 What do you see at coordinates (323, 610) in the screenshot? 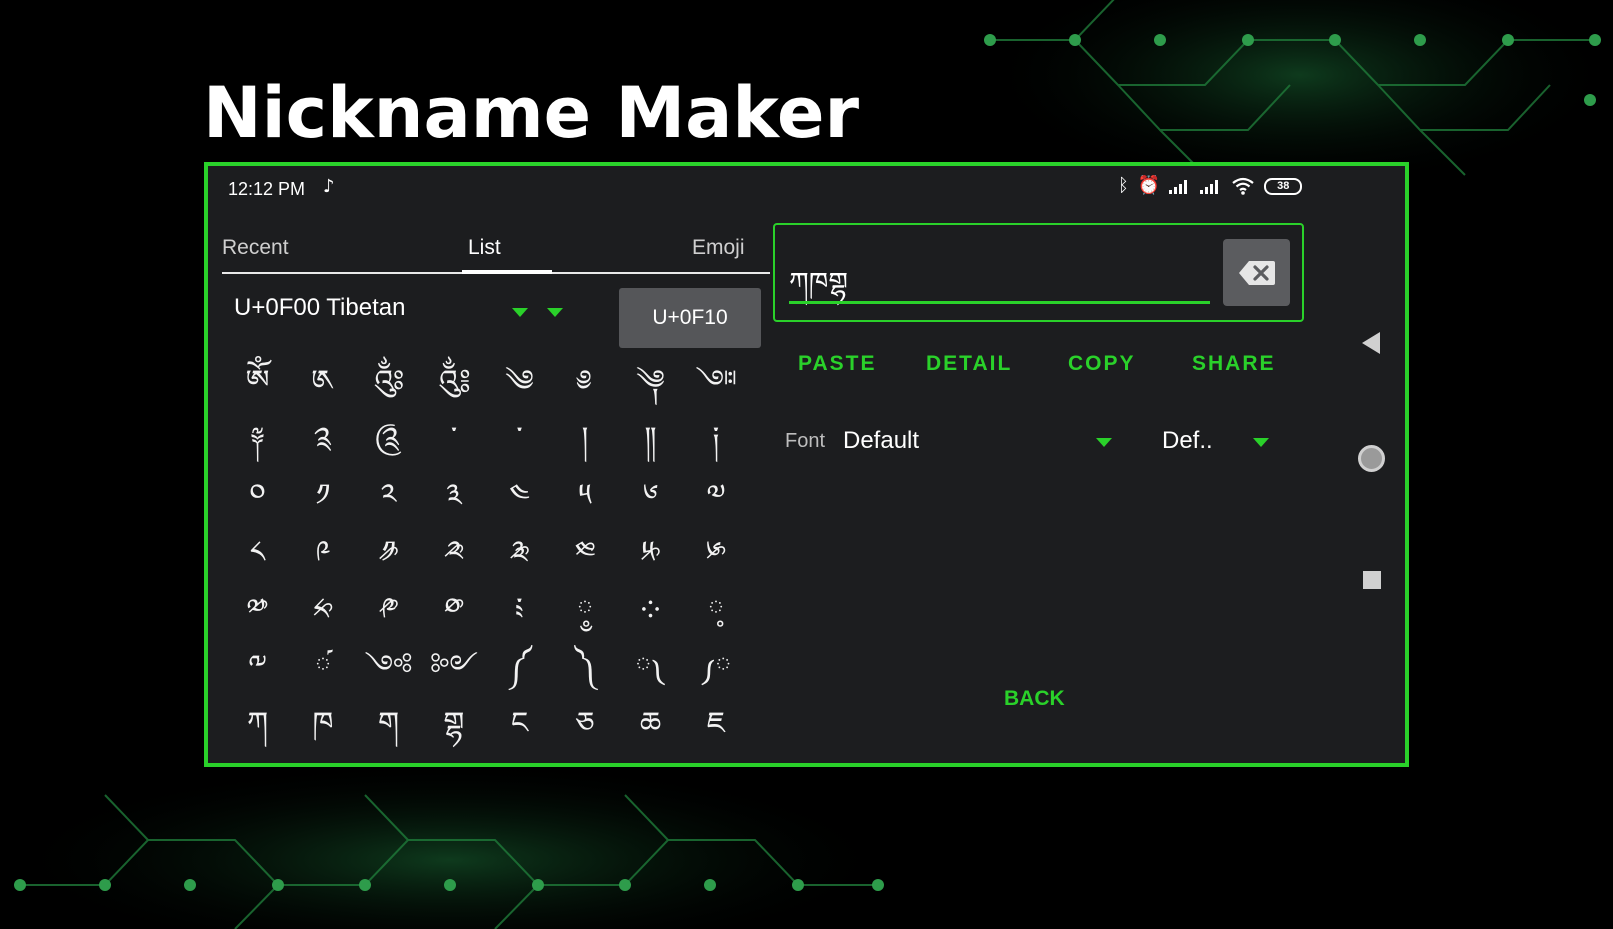
I see `glyph-cell: ༱` at bounding box center [323, 610].